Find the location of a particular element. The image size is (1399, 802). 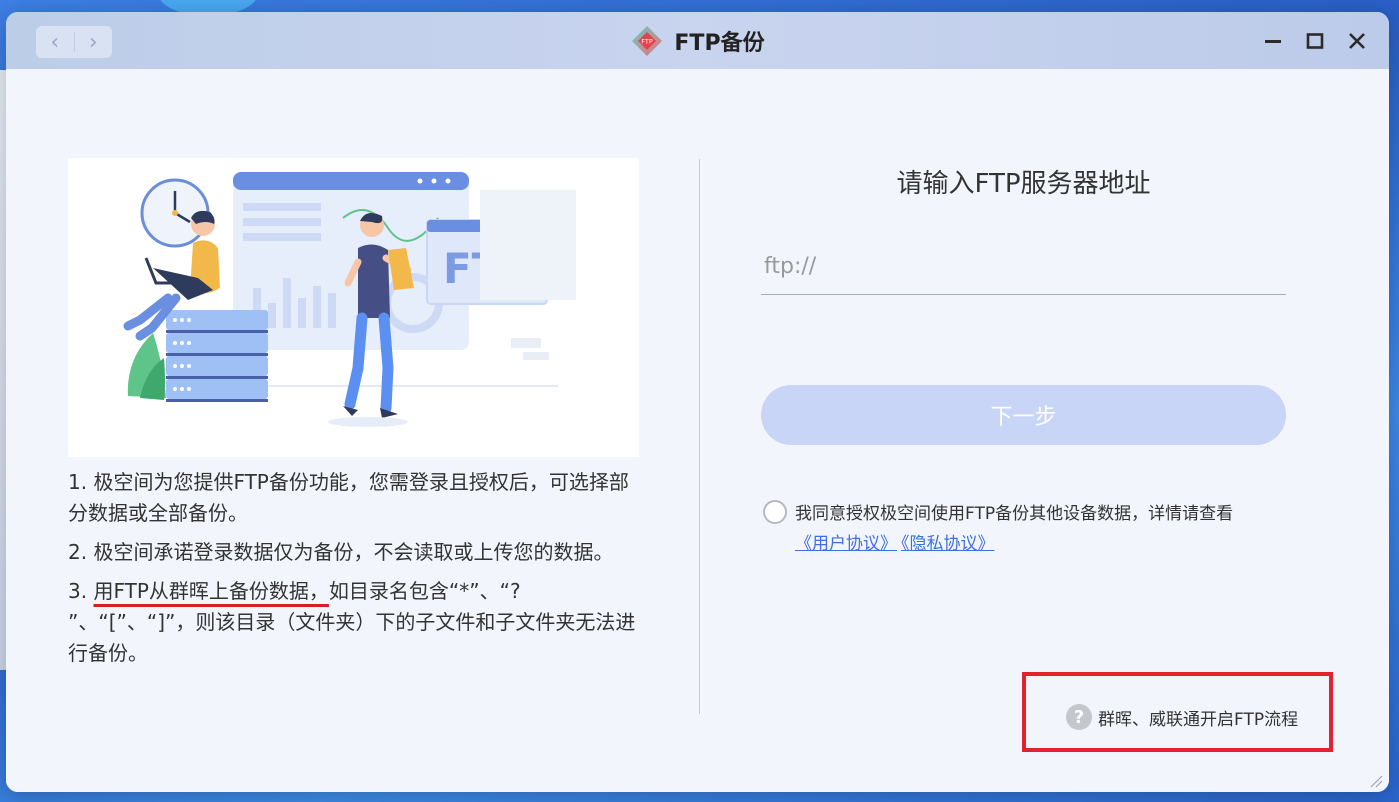

maximize-icon is located at coordinates (1315, 41).